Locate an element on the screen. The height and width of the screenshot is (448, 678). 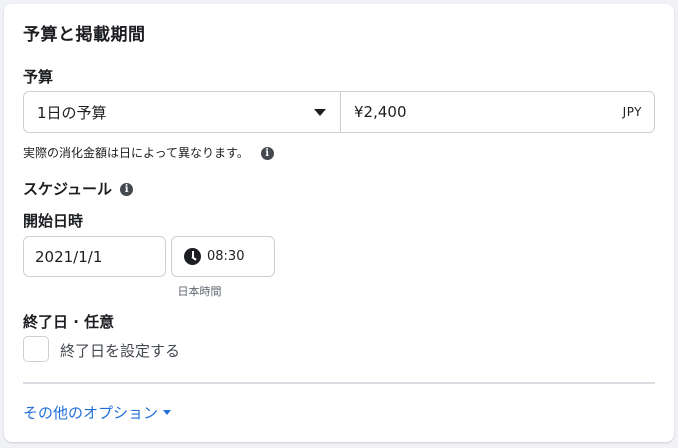
budget-label: 予算 is located at coordinates (38, 77).